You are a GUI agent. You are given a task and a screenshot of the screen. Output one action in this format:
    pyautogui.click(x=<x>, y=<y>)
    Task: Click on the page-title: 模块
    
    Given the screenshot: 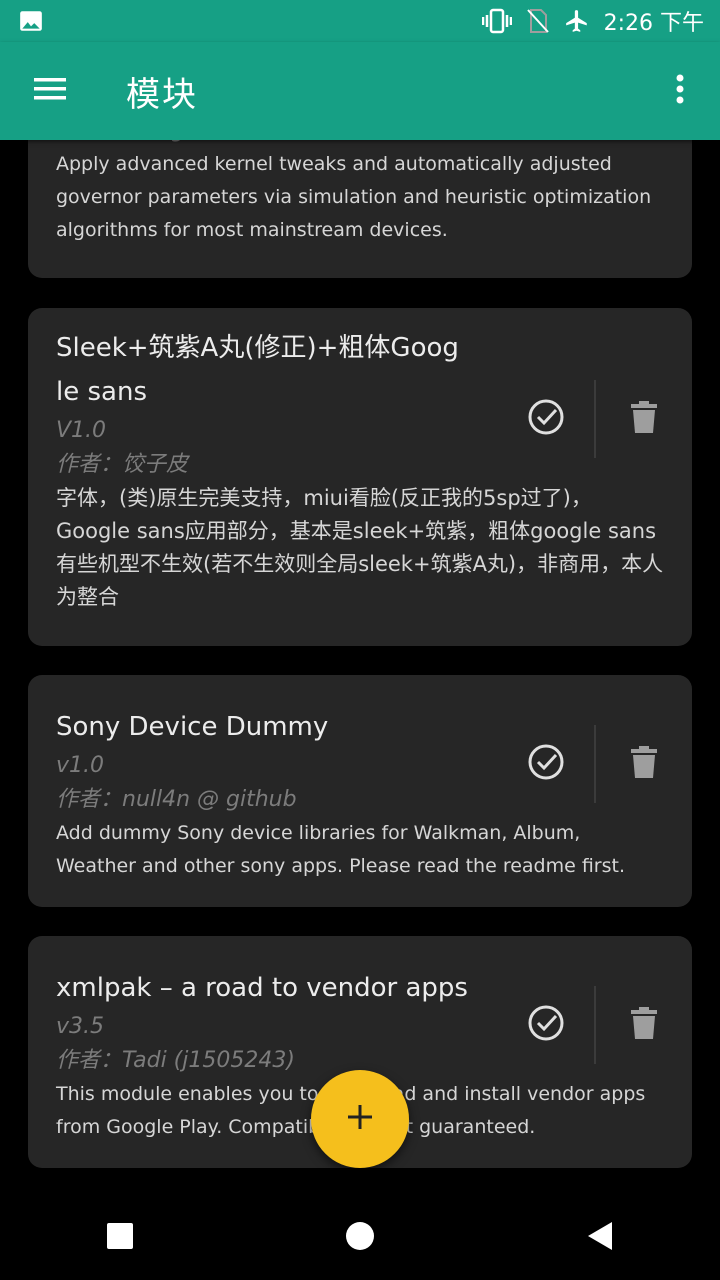 What is the action you would take?
    pyautogui.click(x=162, y=94)
    